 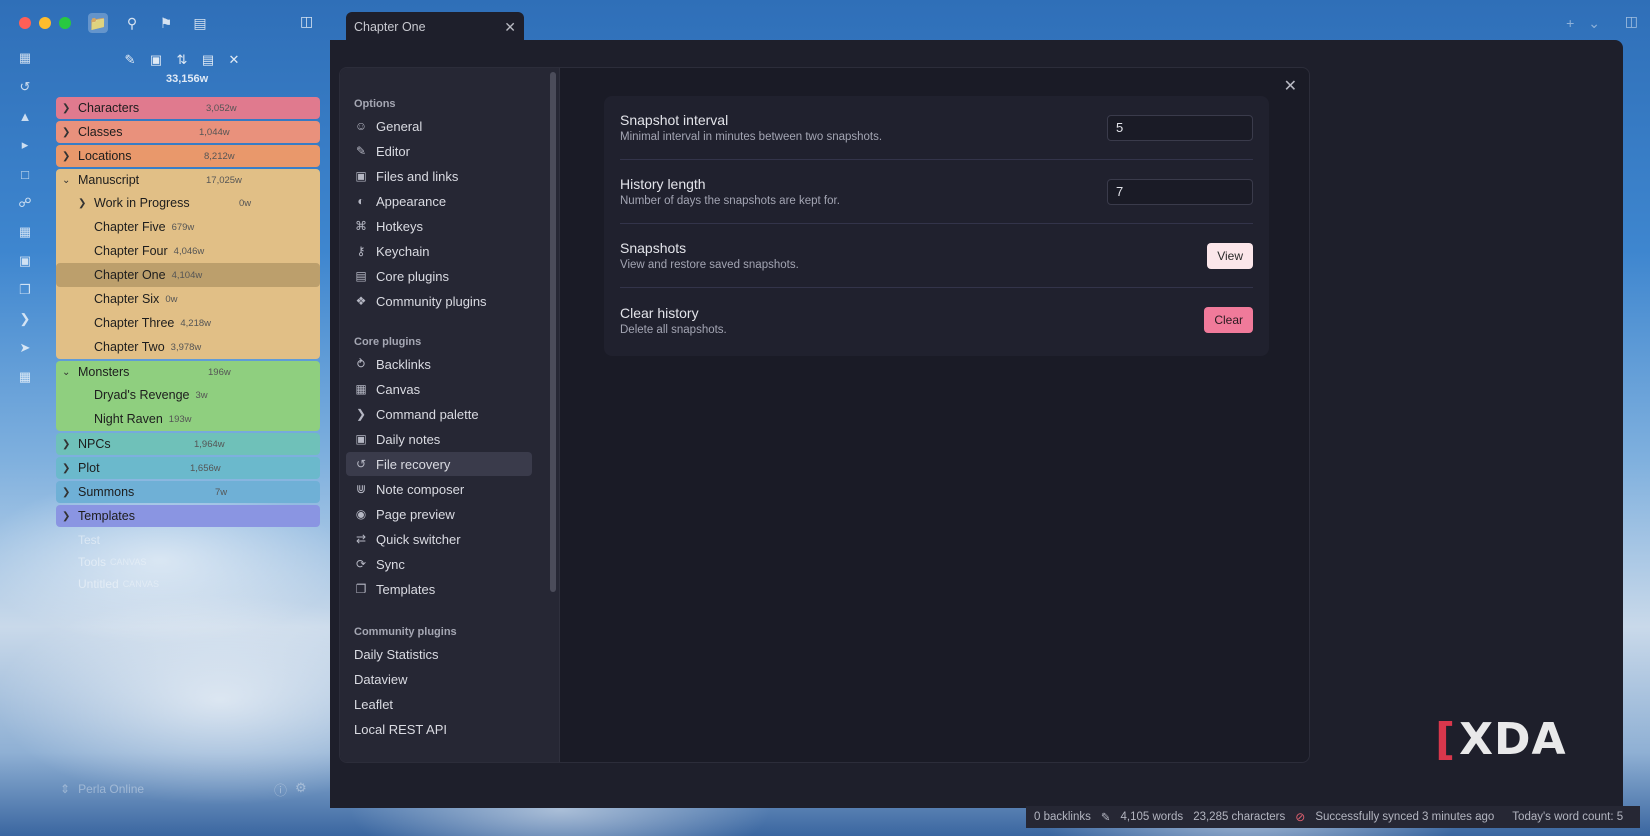 What do you see at coordinates (25, 203) in the screenshot?
I see `graph-icon: ☍` at bounding box center [25, 203].